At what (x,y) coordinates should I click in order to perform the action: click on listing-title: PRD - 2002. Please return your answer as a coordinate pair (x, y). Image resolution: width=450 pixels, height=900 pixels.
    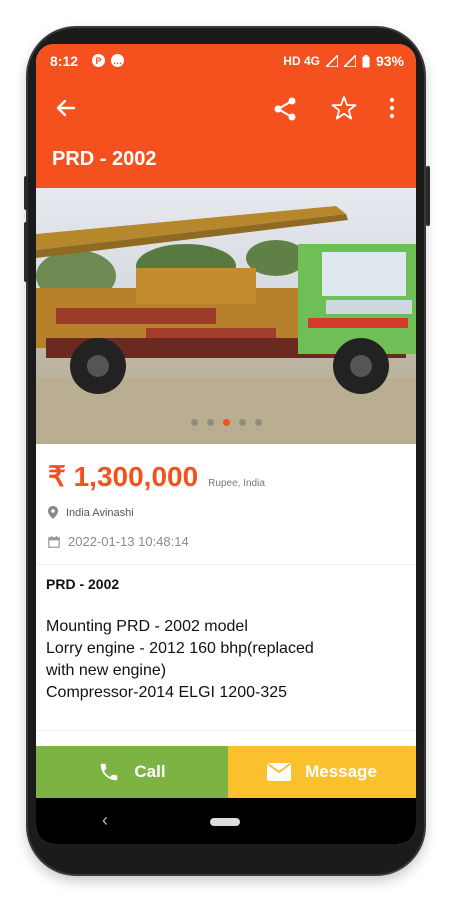
    Looking at the image, I should click on (83, 584).